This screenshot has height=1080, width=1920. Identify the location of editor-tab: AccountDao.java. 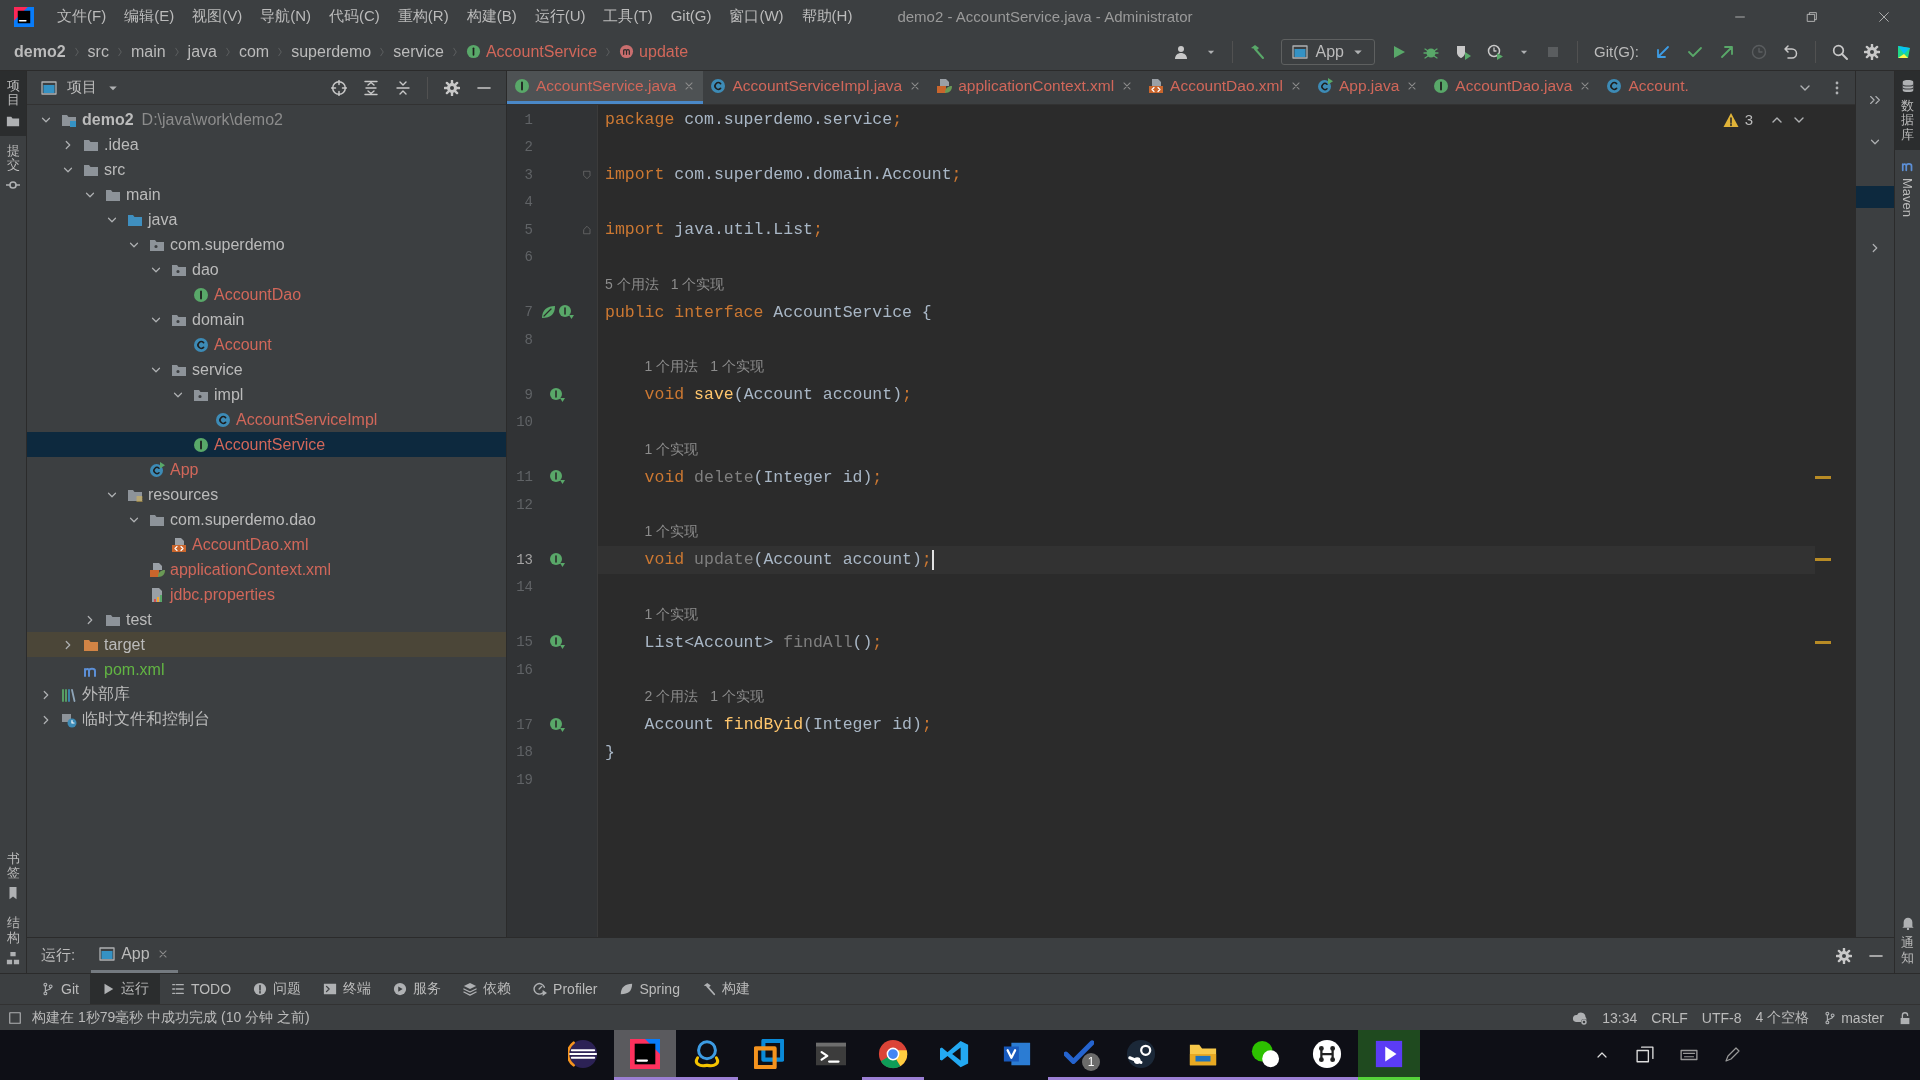
(1513, 87).